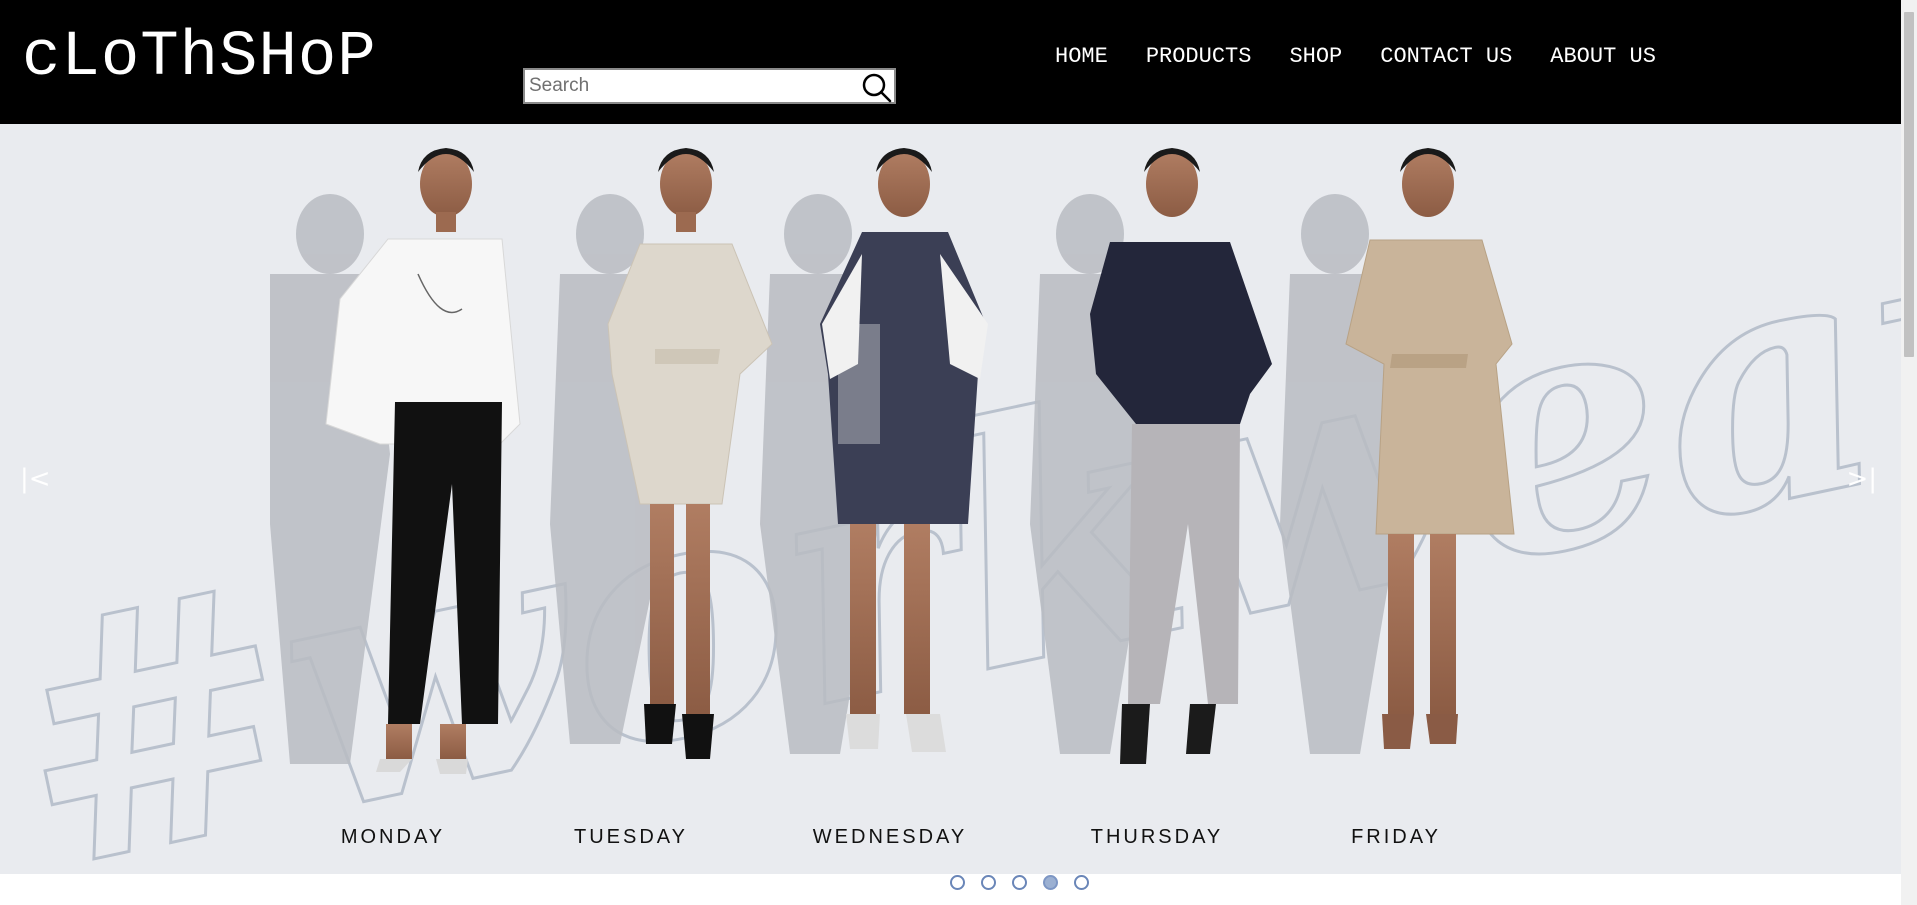 The height and width of the screenshot is (905, 1917). Describe the element at coordinates (199, 58) in the screenshot. I see `site-logo: cLoThSHoP` at that location.